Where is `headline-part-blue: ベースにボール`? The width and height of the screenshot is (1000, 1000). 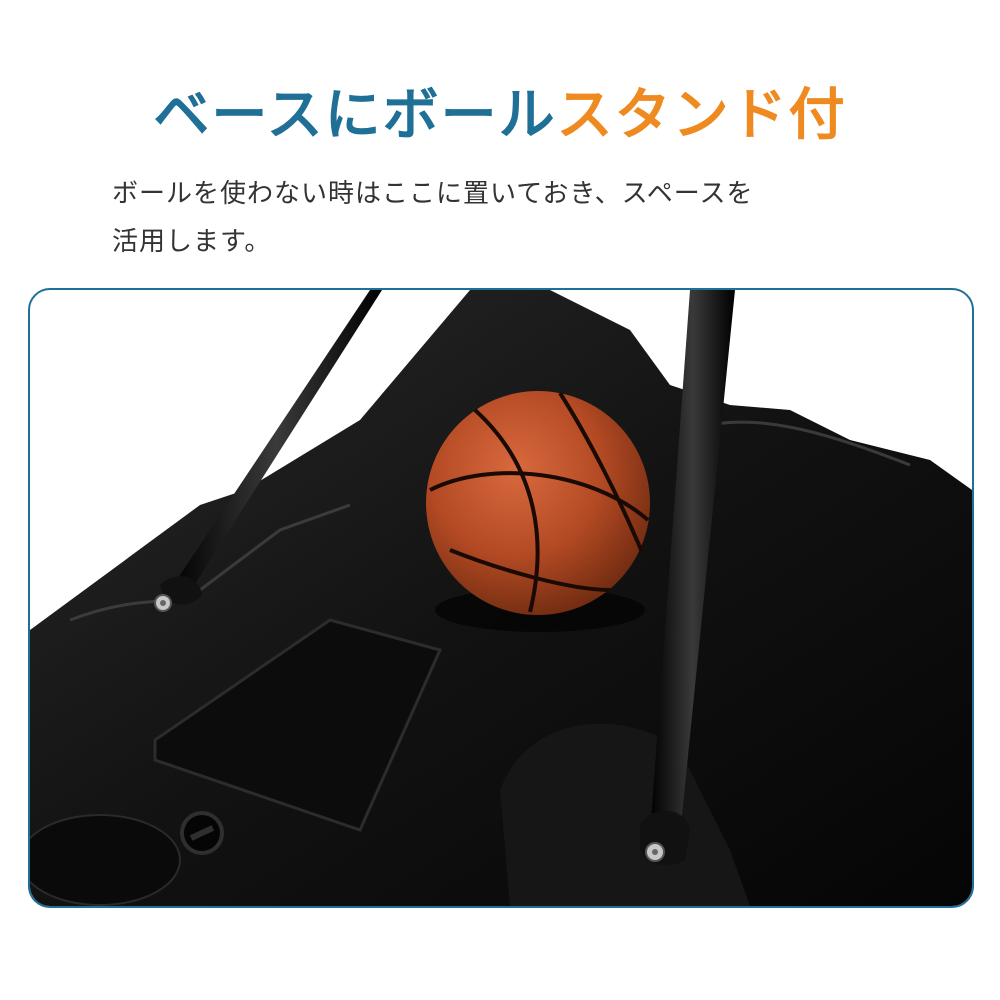 headline-part-blue: ベースにボール is located at coordinates (355, 115).